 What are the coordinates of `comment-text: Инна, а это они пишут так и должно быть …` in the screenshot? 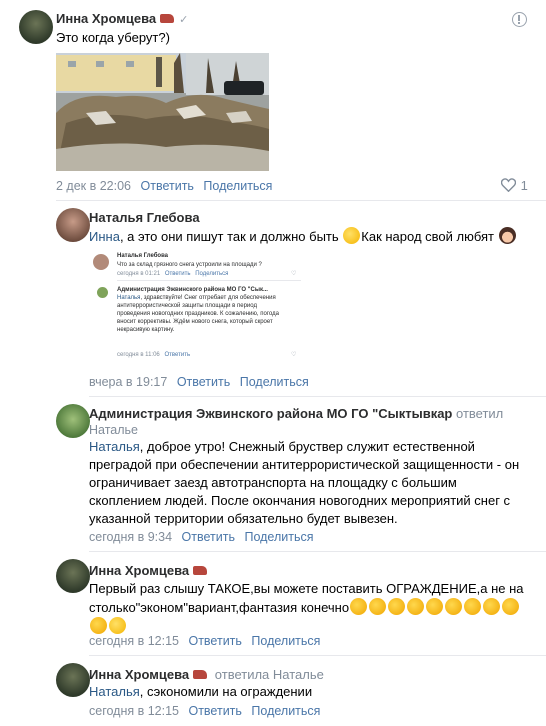 It's located at (303, 236).